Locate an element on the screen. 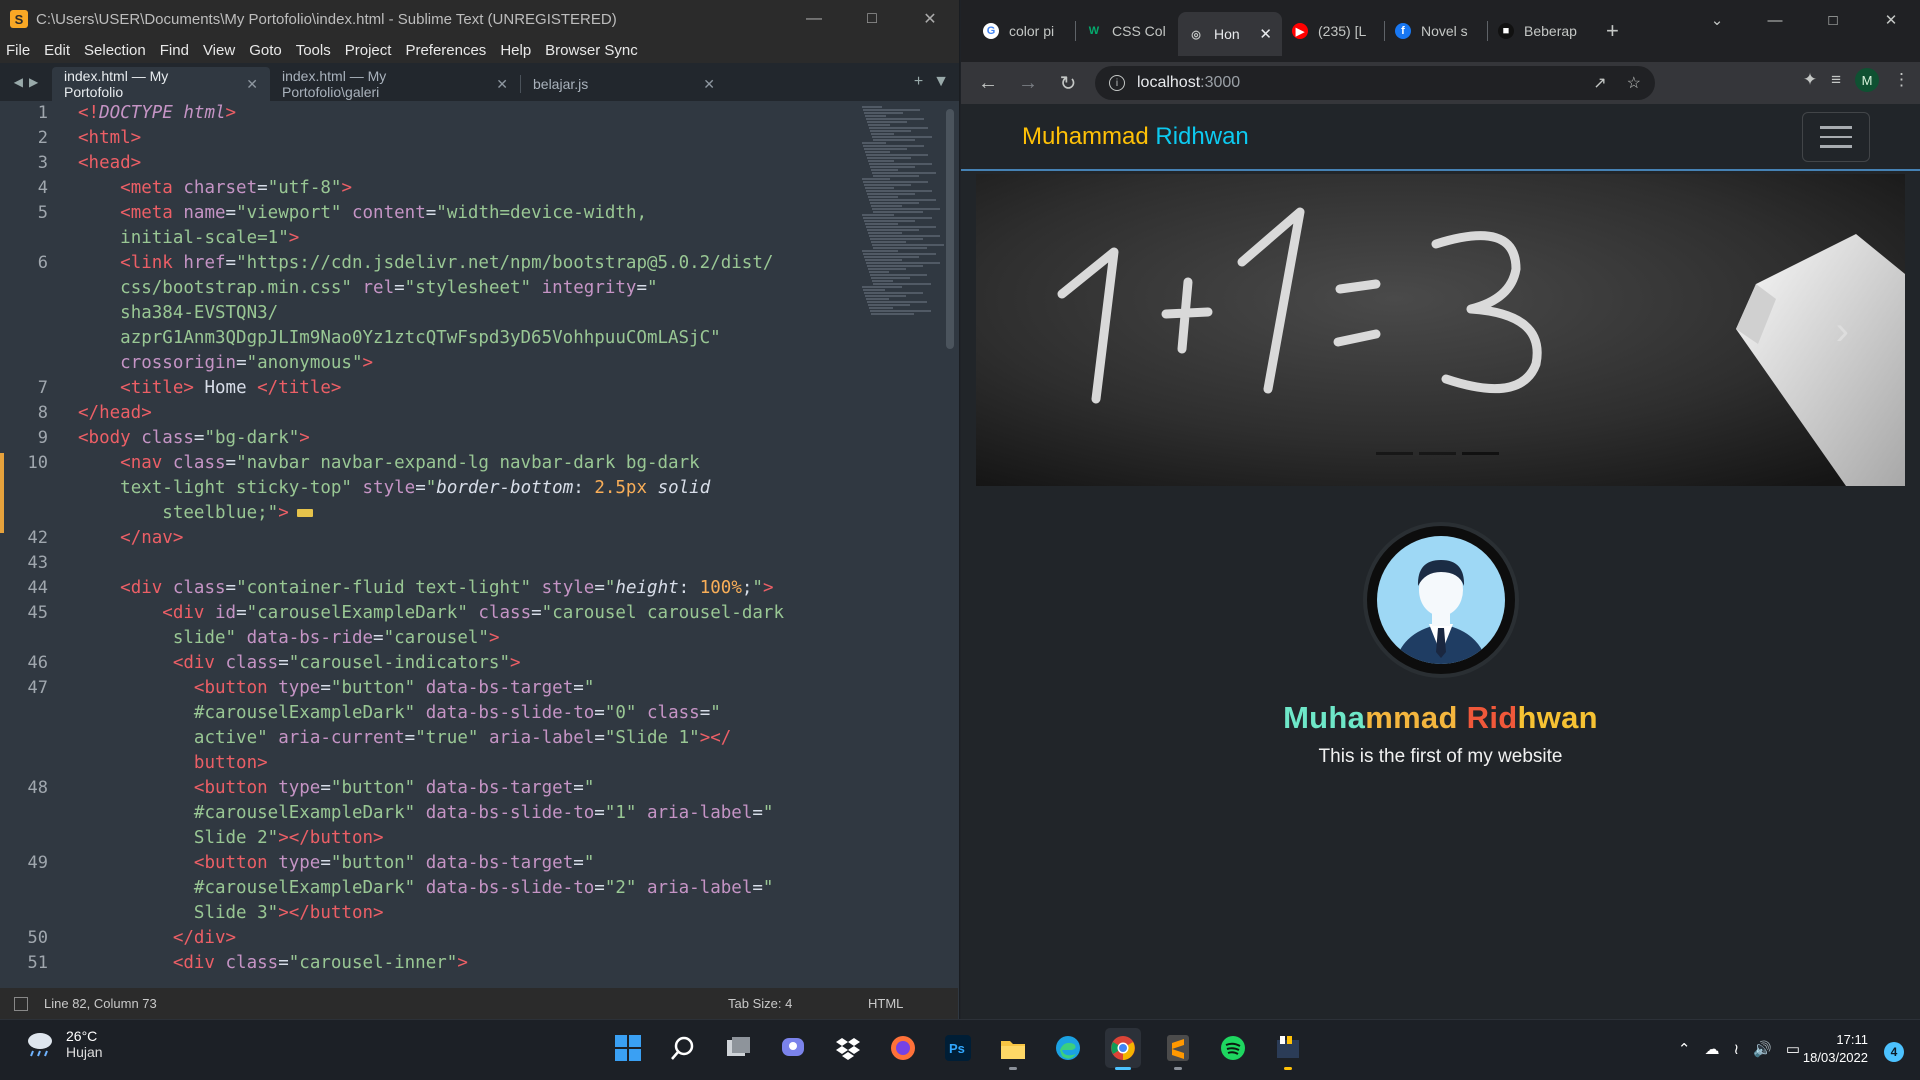  reading-list-icon: ≡ is located at coordinates (1836, 80).